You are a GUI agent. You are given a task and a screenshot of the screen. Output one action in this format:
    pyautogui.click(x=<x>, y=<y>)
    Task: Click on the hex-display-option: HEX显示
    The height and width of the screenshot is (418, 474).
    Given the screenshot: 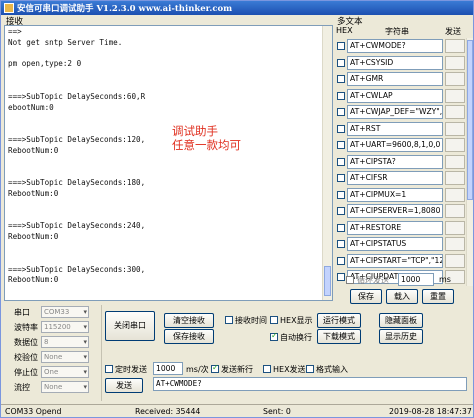 What is the action you would take?
    pyautogui.click(x=291, y=320)
    